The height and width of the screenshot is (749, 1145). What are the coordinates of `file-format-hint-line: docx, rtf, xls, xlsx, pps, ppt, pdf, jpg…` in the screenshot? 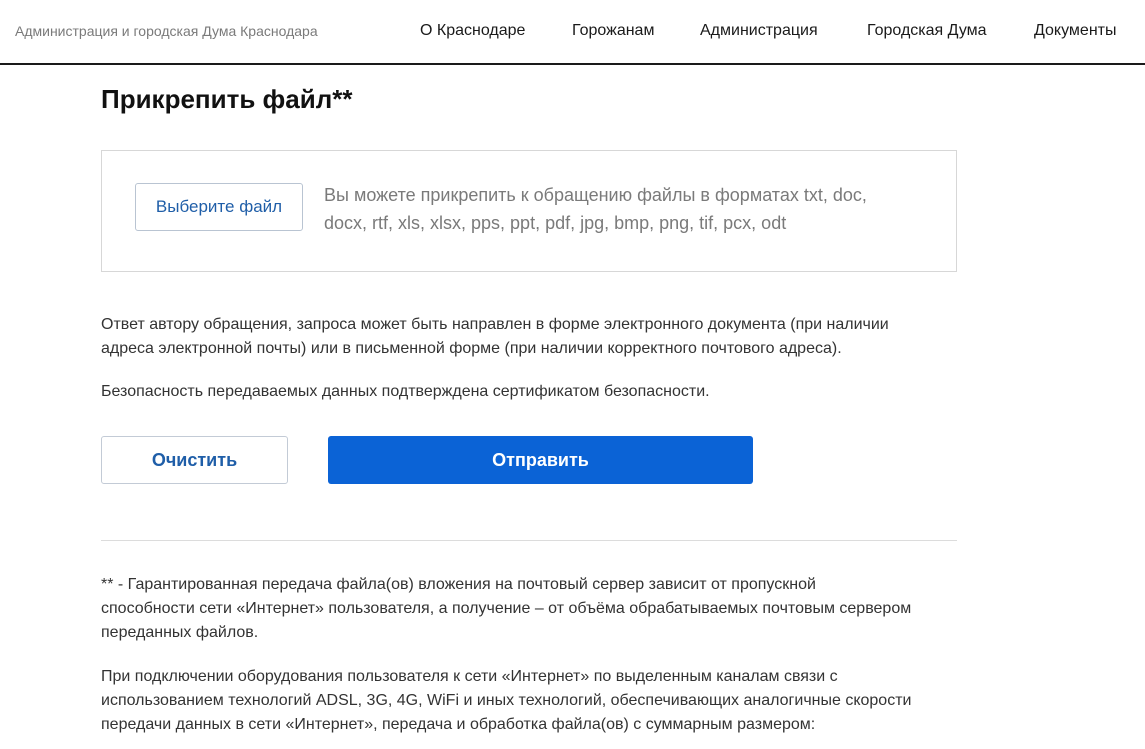 It's located at (555, 223).